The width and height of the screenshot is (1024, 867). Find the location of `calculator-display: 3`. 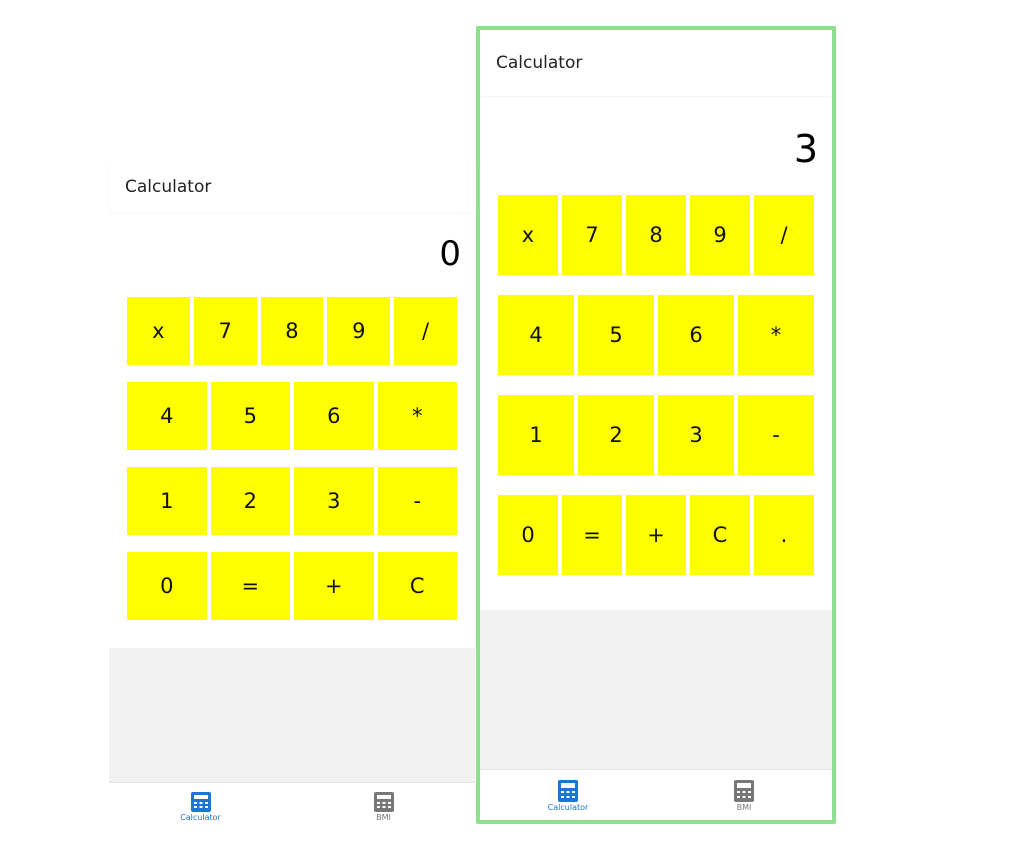

calculator-display: 3 is located at coordinates (805, 149).